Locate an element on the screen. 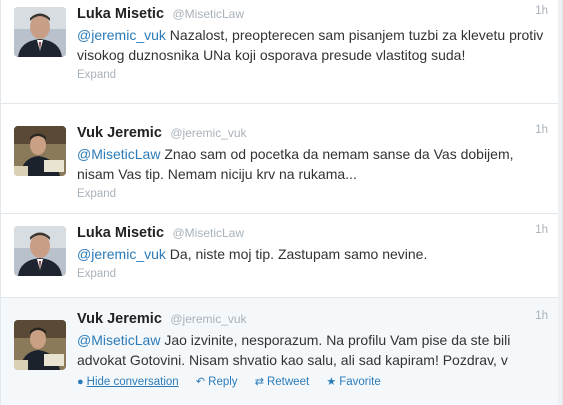 This screenshot has width=563, height=405. scrollbar is located at coordinates (560, 202).